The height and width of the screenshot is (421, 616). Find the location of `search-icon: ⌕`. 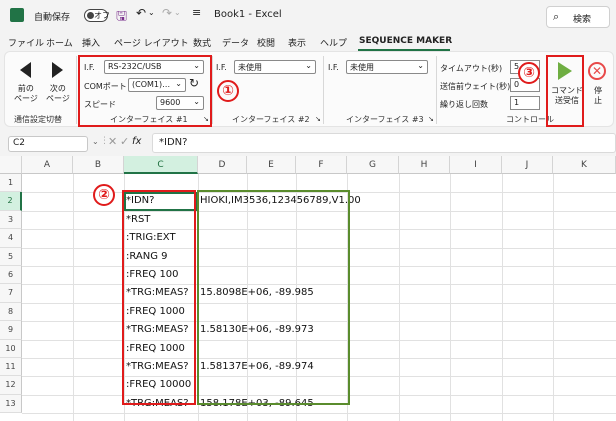

search-icon: ⌕ is located at coordinates (556, 16).